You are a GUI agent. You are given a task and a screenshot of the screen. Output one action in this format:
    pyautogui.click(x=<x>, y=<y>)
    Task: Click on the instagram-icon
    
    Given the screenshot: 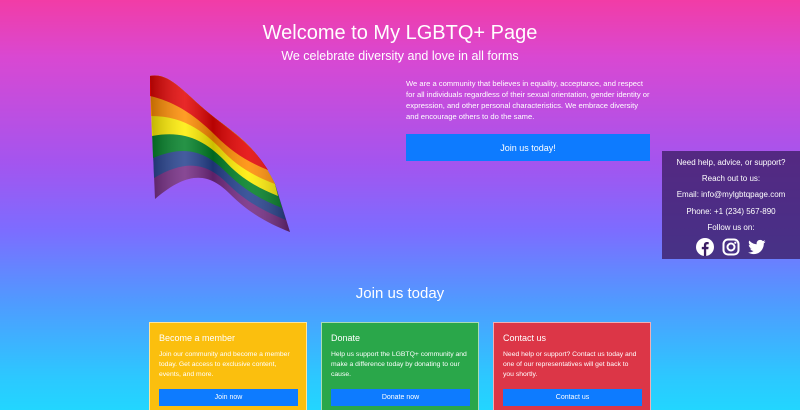 What is the action you would take?
    pyautogui.click(x=731, y=247)
    